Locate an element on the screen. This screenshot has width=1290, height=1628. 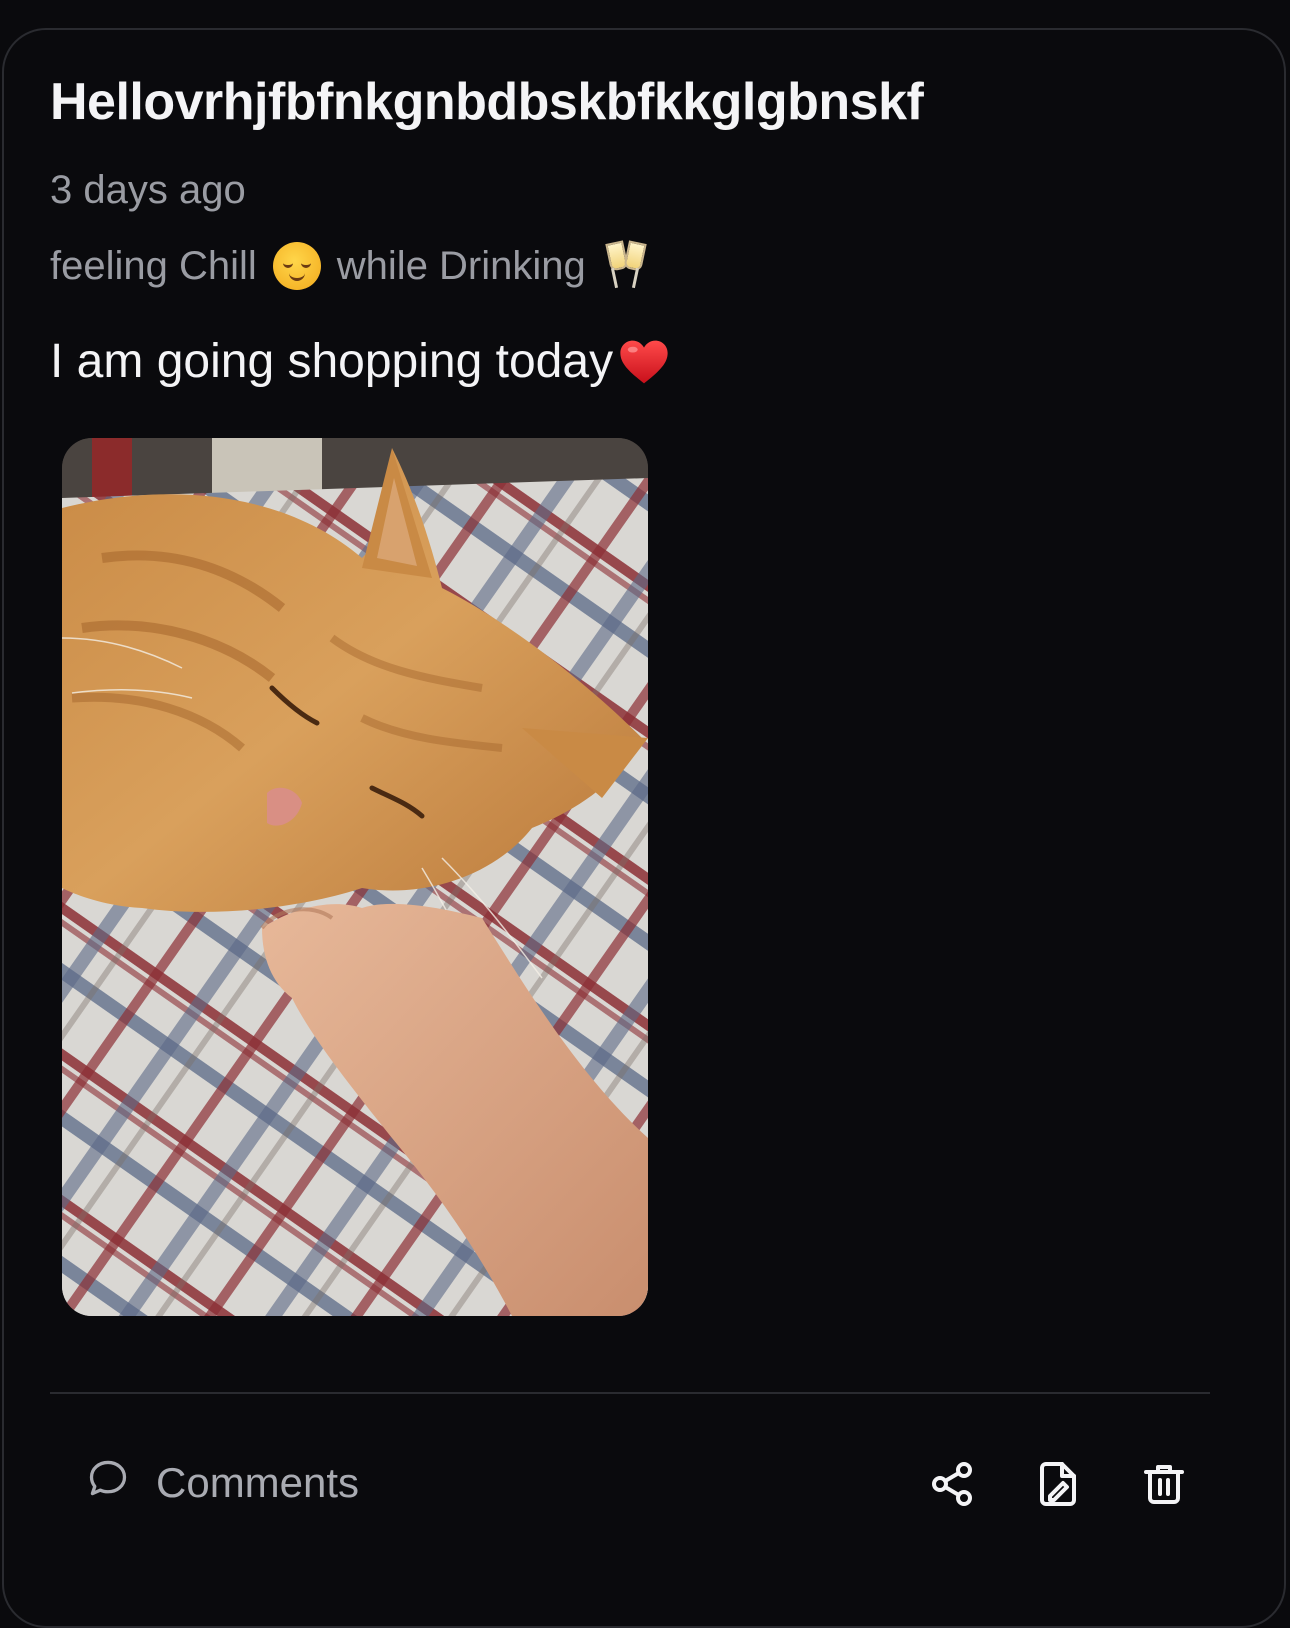
post-timestamp: 3 days ago is located at coordinates (148, 190).